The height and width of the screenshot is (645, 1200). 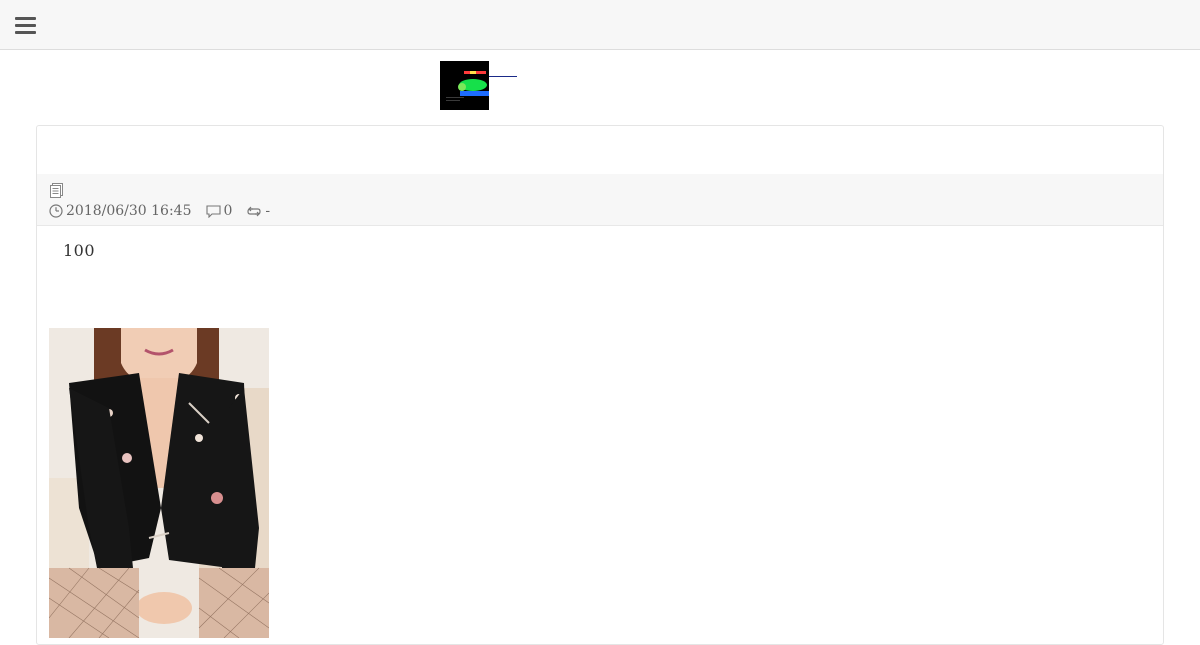 What do you see at coordinates (79, 250) in the screenshot?
I see `post-body-text: 100` at bounding box center [79, 250].